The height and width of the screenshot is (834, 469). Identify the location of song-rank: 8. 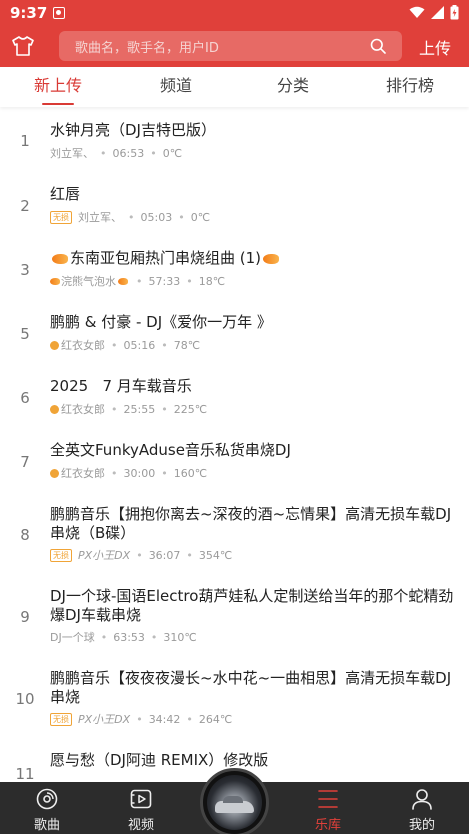
(25, 535).